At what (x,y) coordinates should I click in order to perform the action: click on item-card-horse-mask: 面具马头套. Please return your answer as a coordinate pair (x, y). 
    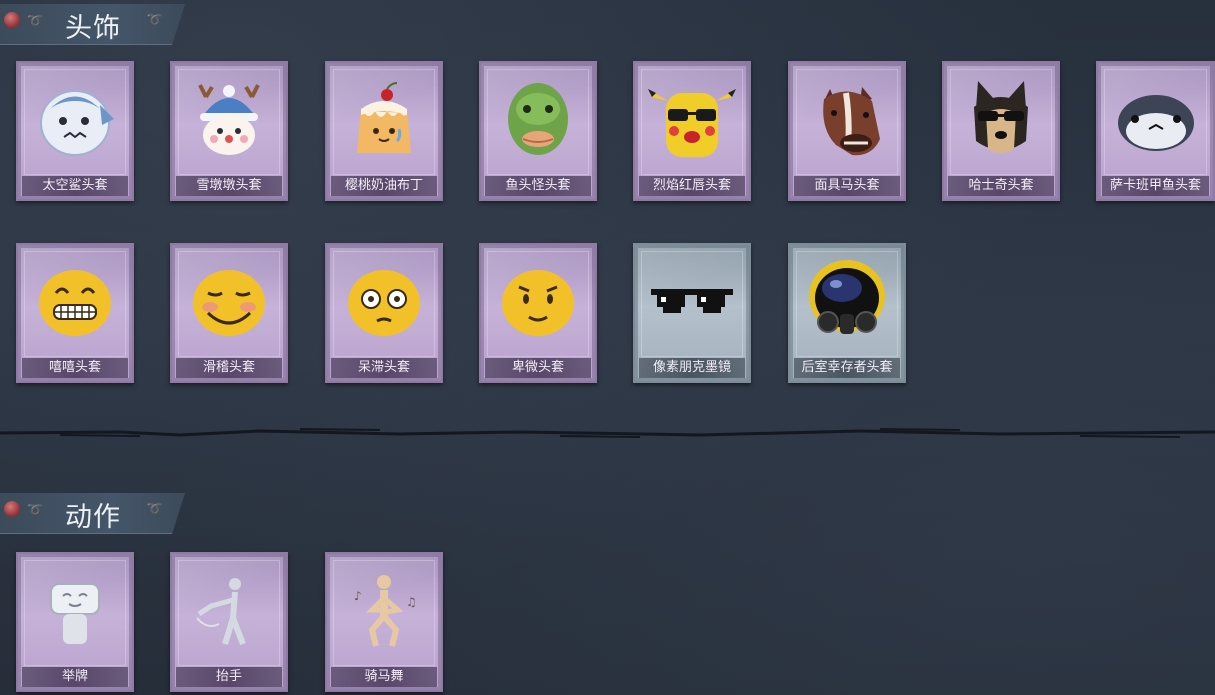
    Looking at the image, I should click on (847, 131).